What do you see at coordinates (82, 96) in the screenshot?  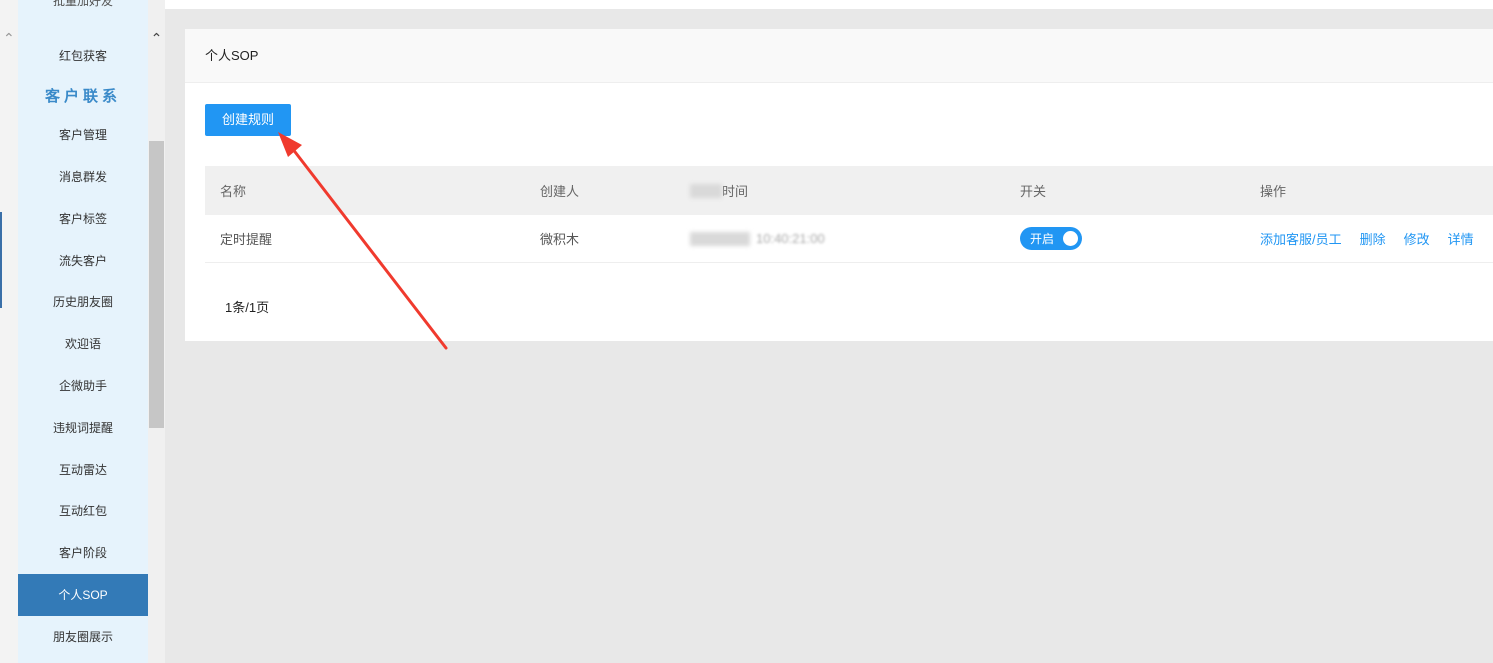 I see `sidebar-section-title: 客户联系` at bounding box center [82, 96].